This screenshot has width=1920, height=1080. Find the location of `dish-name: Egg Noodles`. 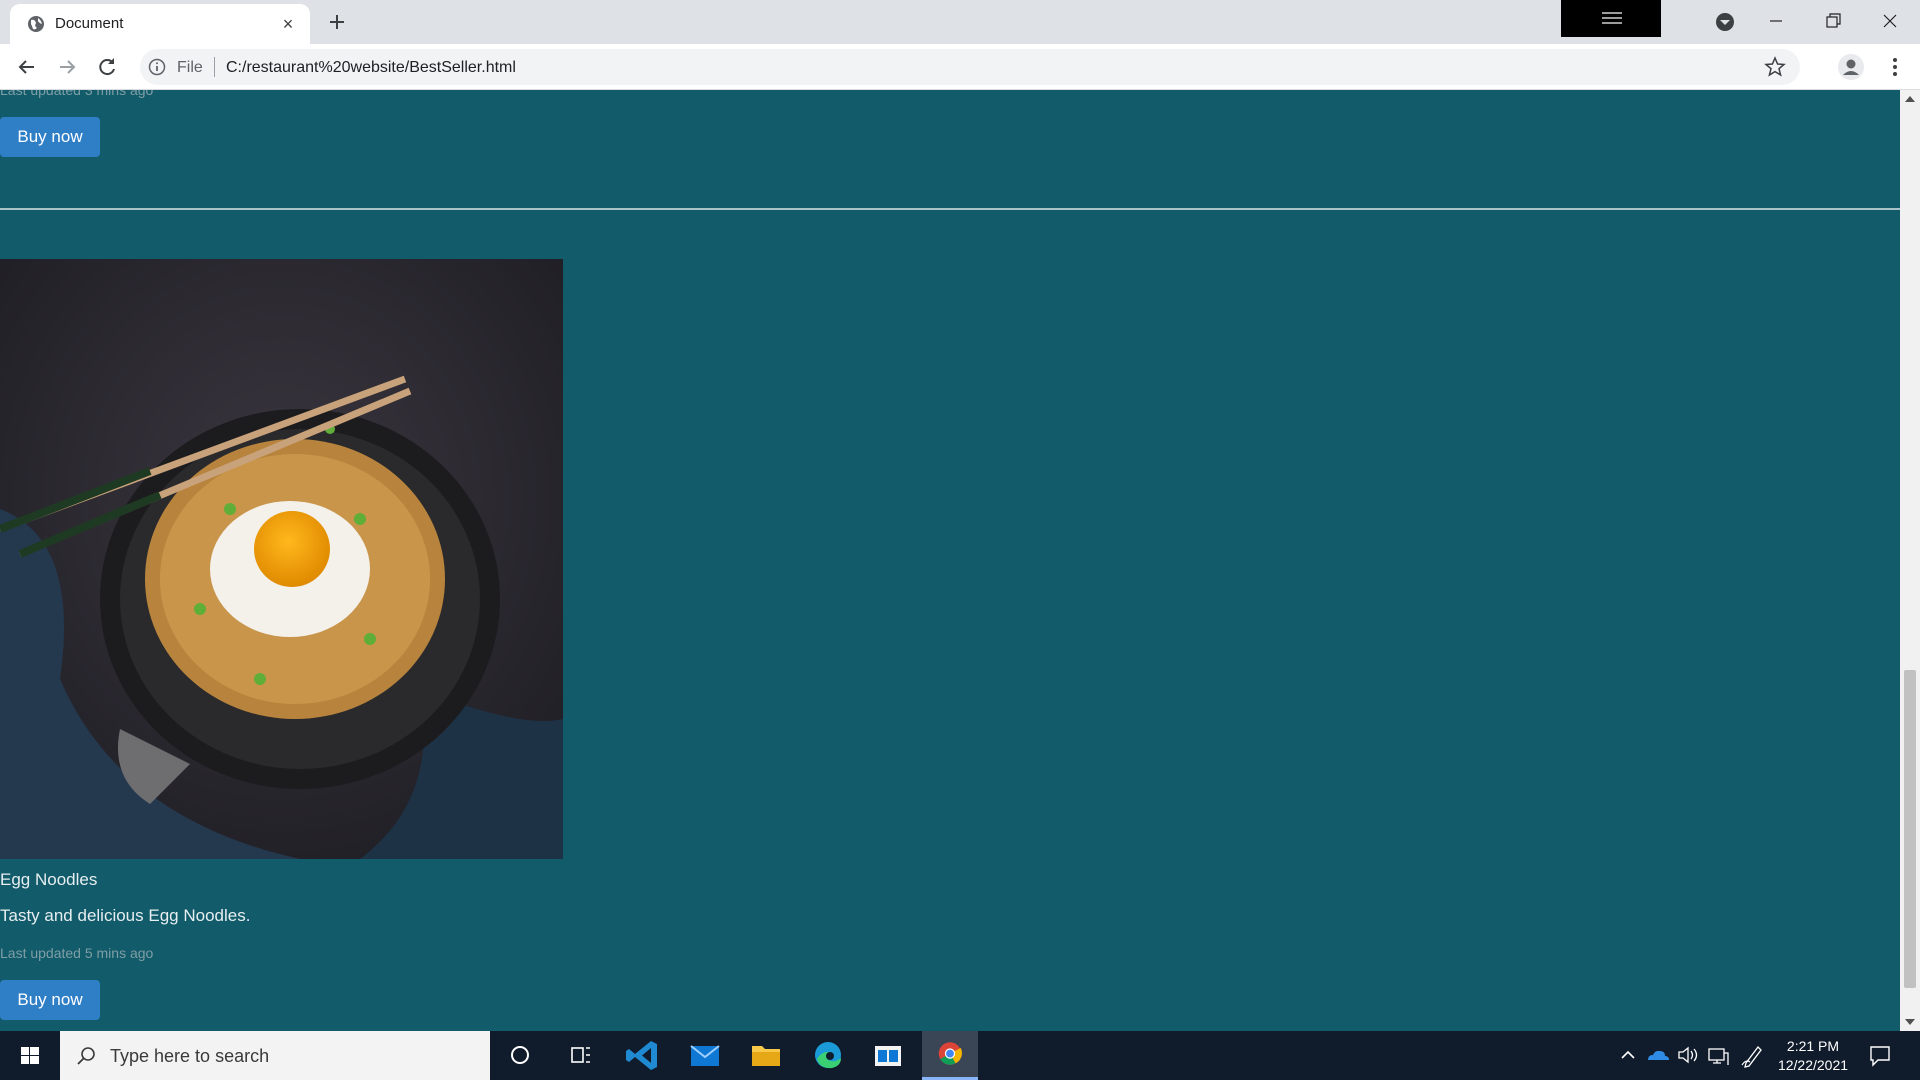

dish-name: Egg Noodles is located at coordinates (49, 879).